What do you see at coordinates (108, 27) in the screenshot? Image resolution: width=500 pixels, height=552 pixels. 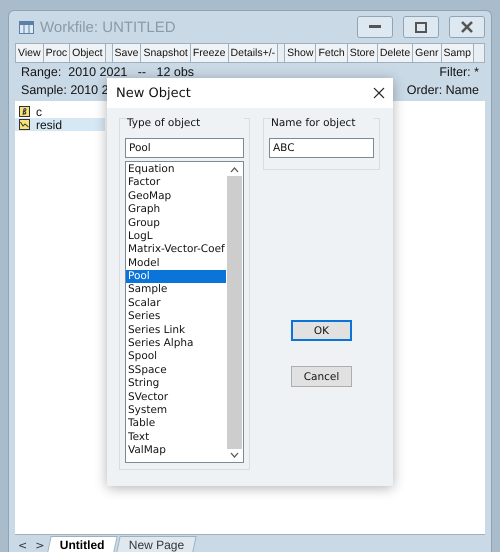 I see `window-title: Workfile: UNTITLED` at bounding box center [108, 27].